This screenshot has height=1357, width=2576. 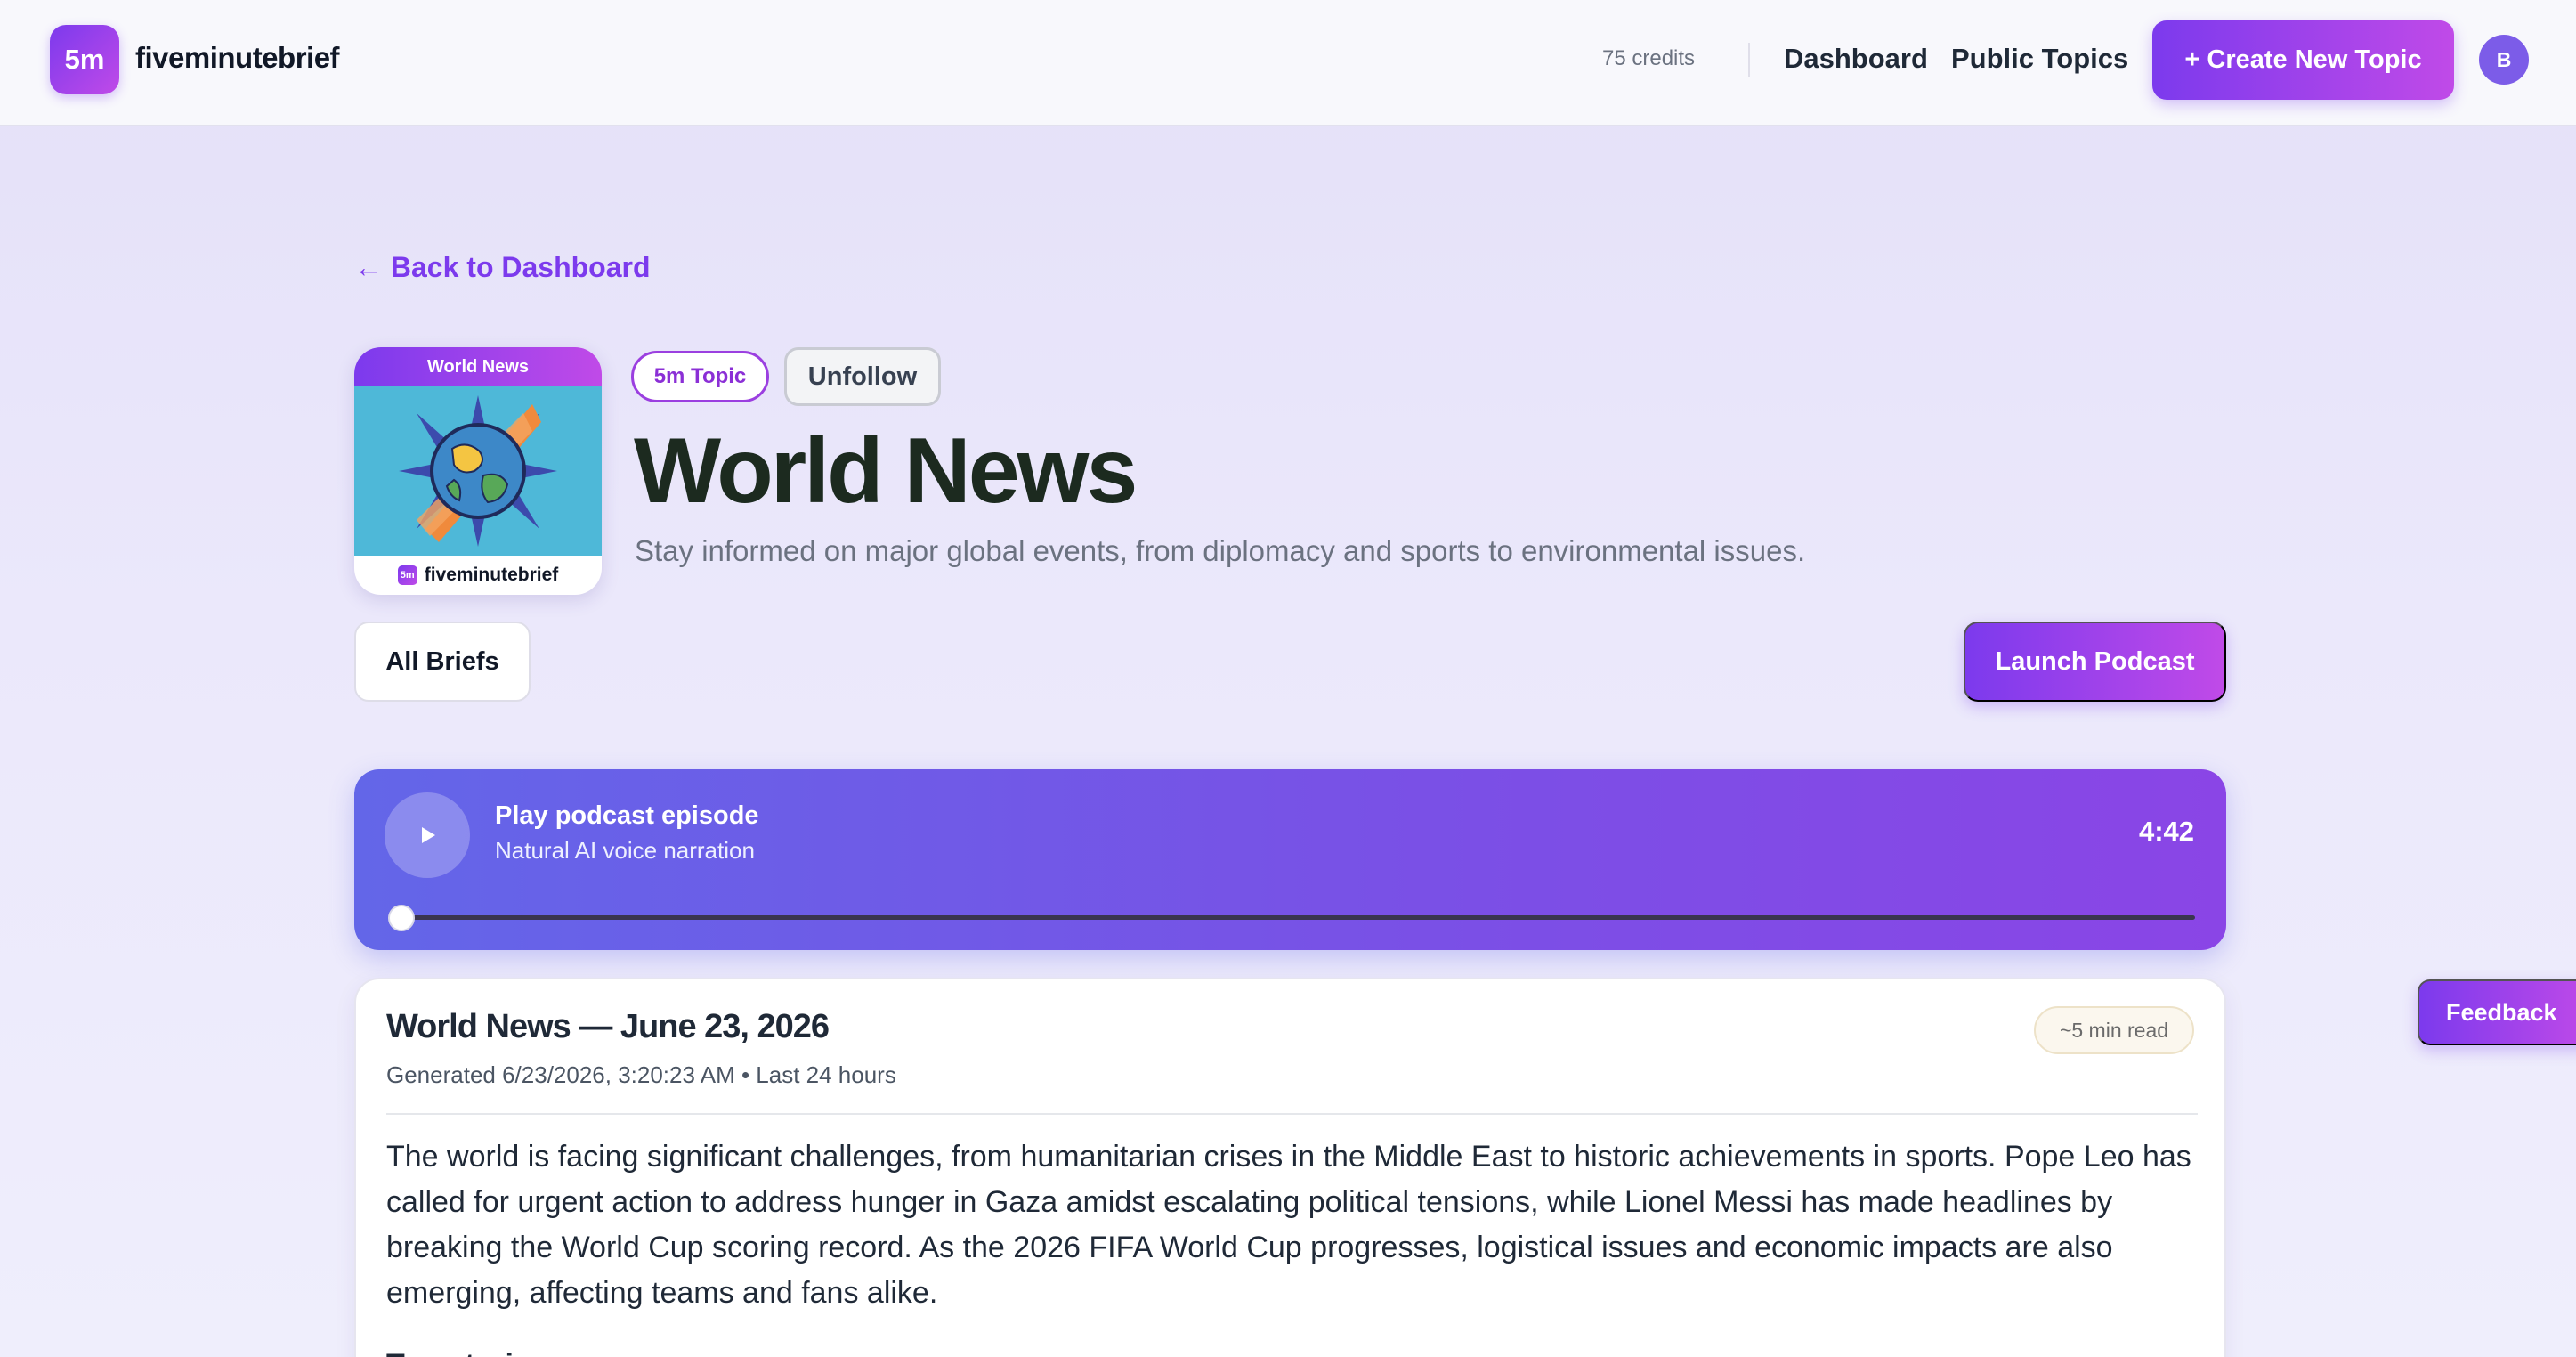 I want to click on create-new-topic-button: + Create New Topic, so click(x=2303, y=60).